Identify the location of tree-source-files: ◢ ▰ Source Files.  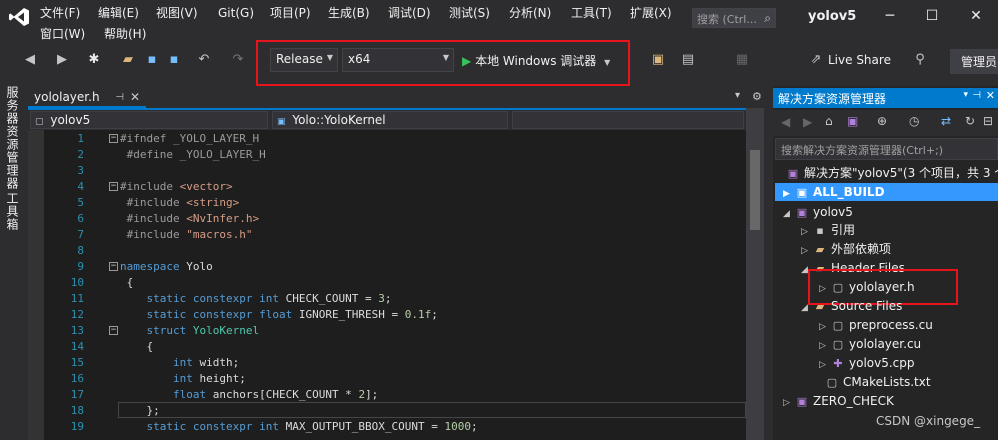
(851, 306).